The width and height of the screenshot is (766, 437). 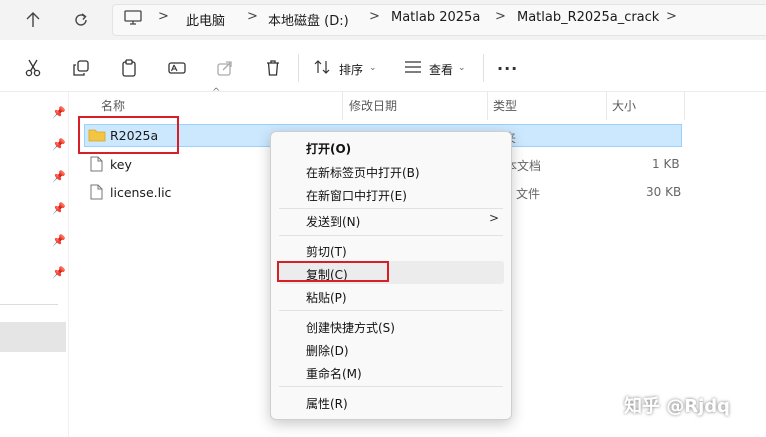 What do you see at coordinates (528, 194) in the screenshot?
I see `file-type: 文件` at bounding box center [528, 194].